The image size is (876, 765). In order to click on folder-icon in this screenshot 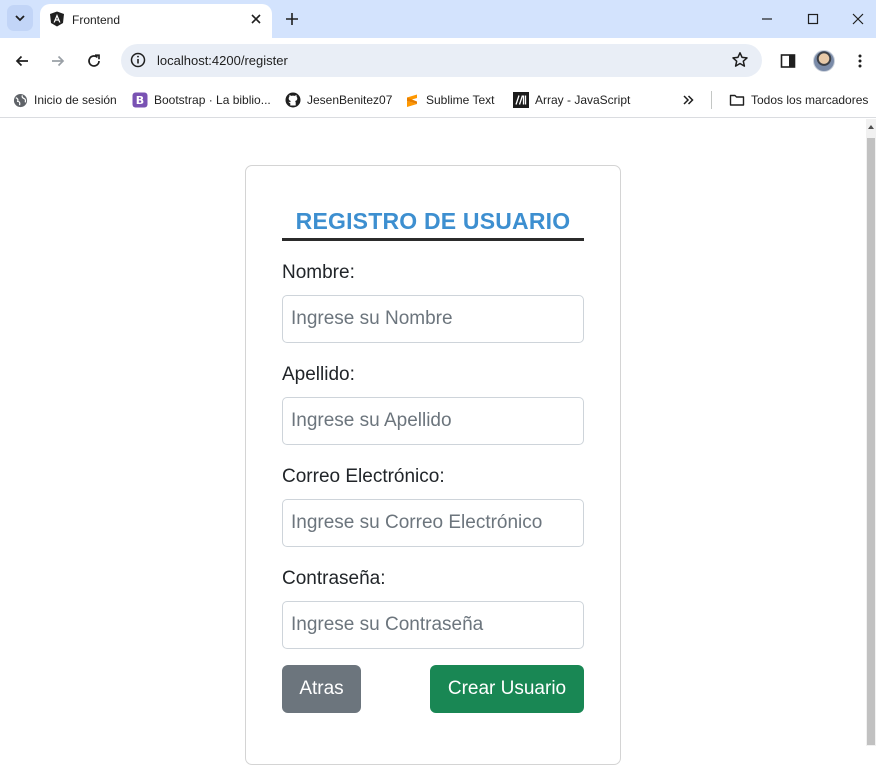, I will do `click(737, 100)`.